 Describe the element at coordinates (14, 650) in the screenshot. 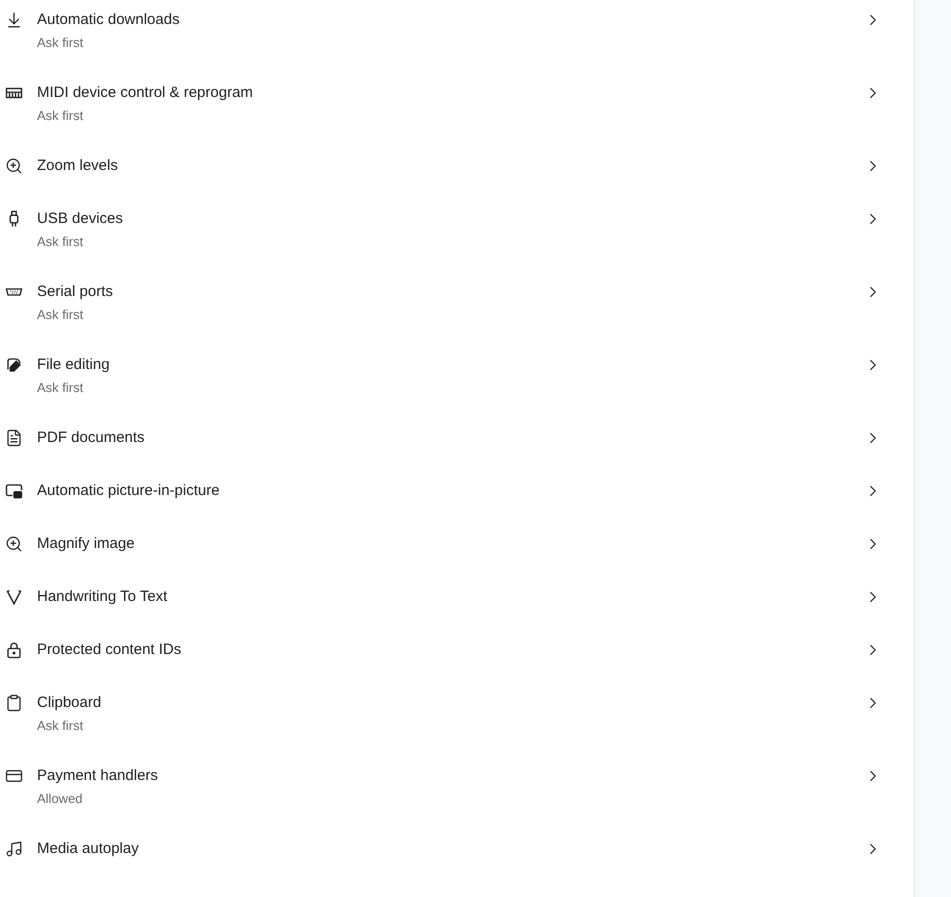

I see `padlock-icon` at that location.